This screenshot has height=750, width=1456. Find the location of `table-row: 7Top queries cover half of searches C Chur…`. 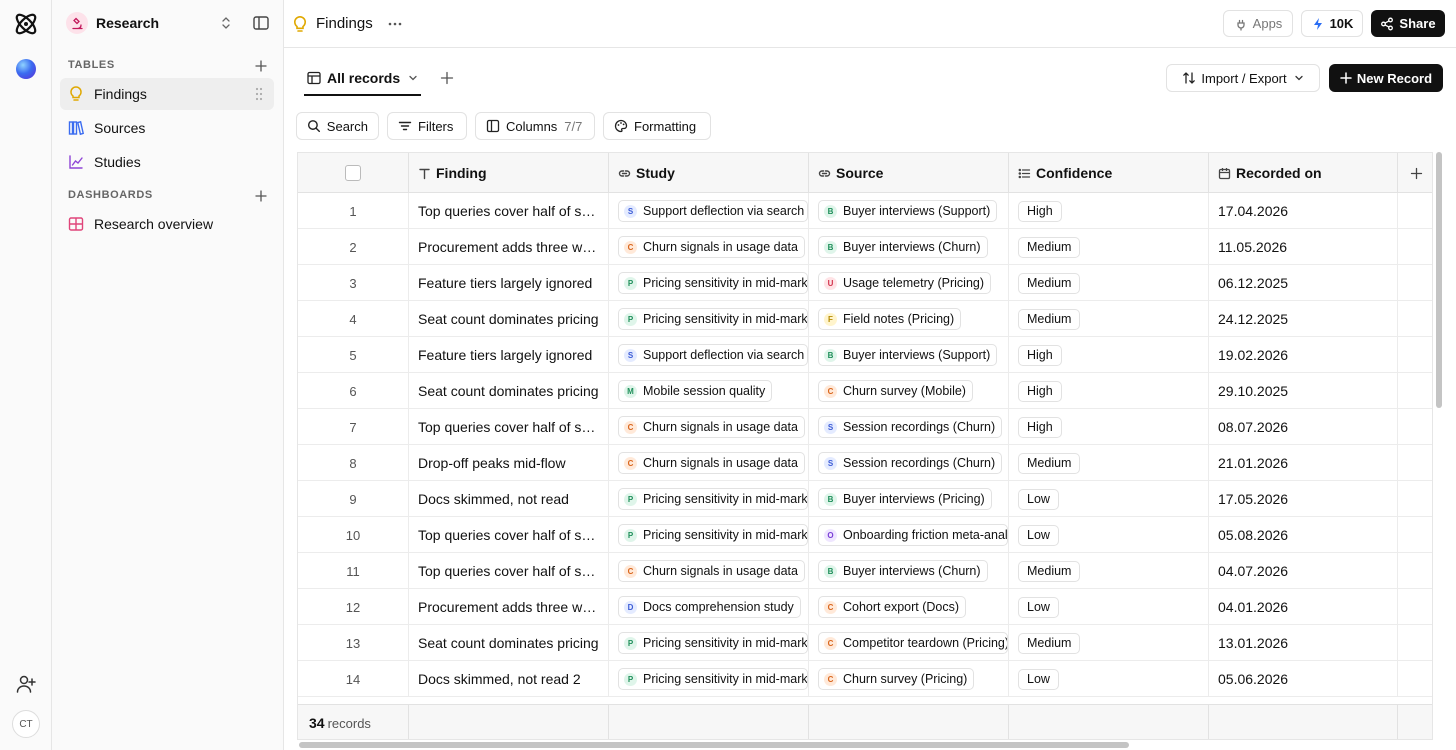

table-row: 7Top queries cover half of searches C Chur… is located at coordinates (865, 427).